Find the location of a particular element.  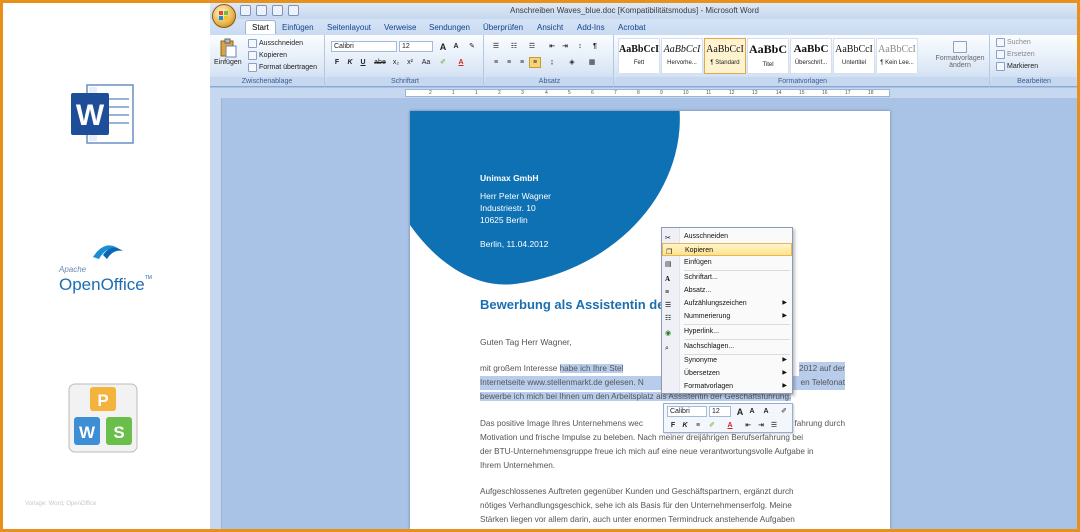

increase-indent-icon: ⇥ is located at coordinates (565, 46).